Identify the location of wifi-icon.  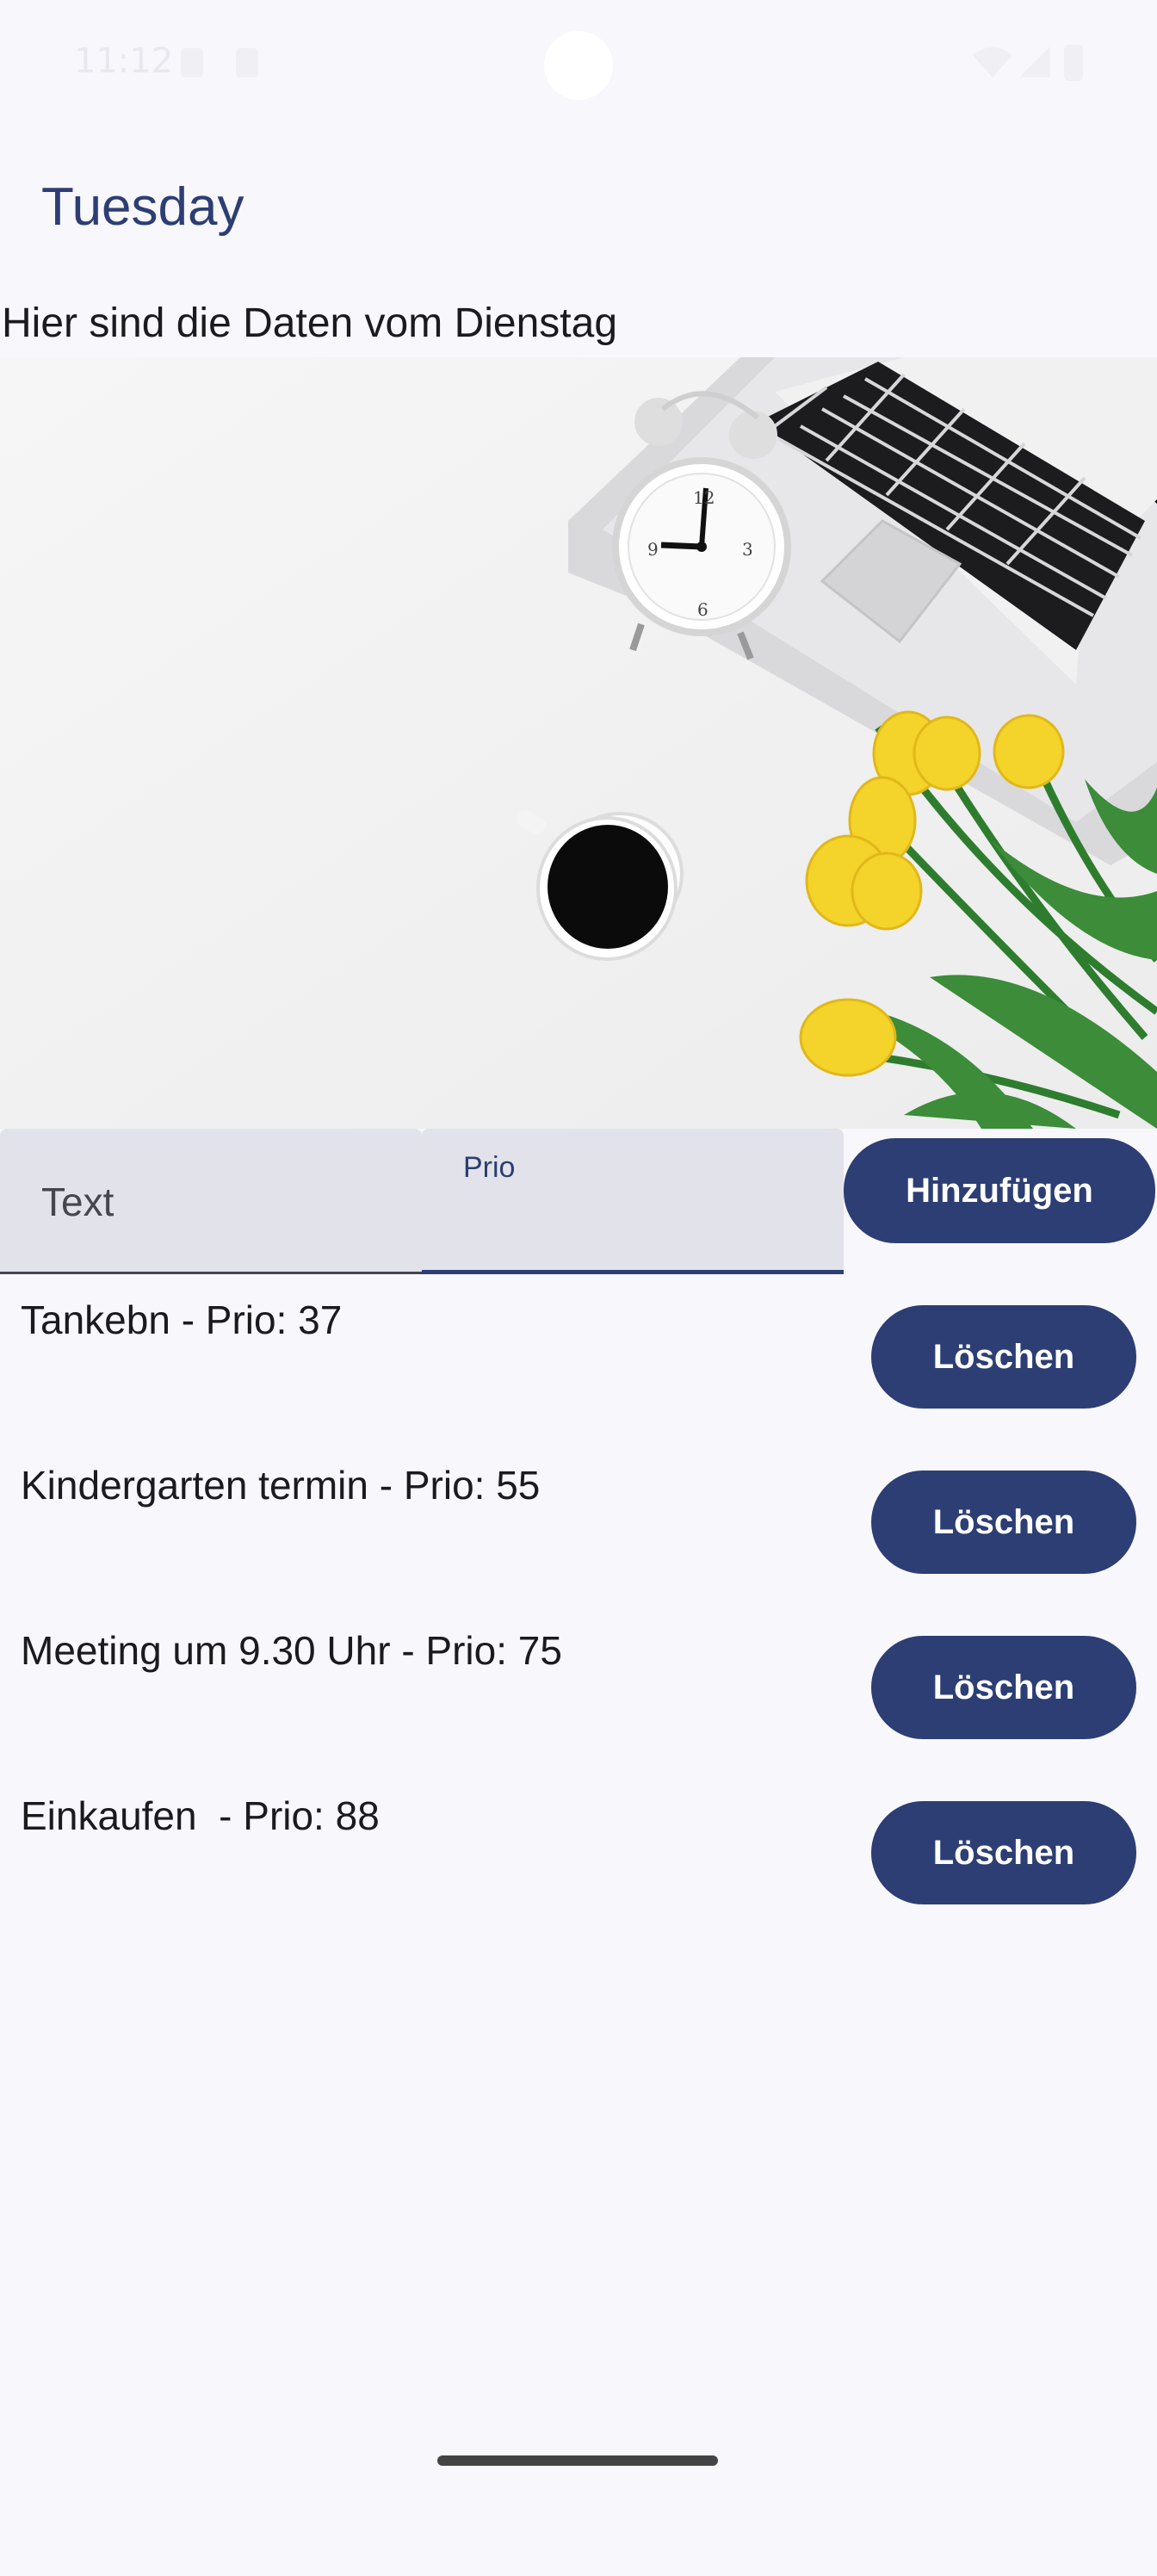
(992, 62).